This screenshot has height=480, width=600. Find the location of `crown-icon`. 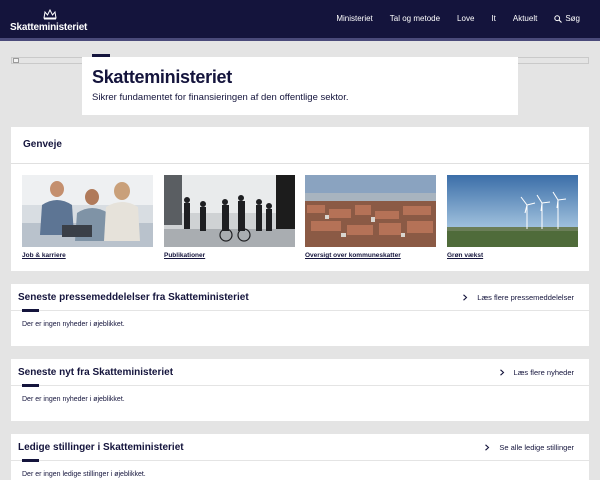

crown-icon is located at coordinates (50, 14).